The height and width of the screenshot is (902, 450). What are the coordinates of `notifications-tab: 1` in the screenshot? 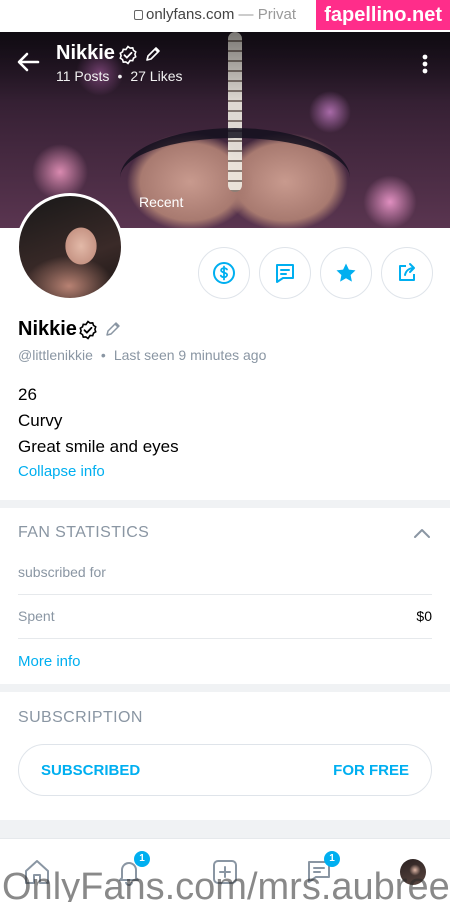 It's located at (132, 869).